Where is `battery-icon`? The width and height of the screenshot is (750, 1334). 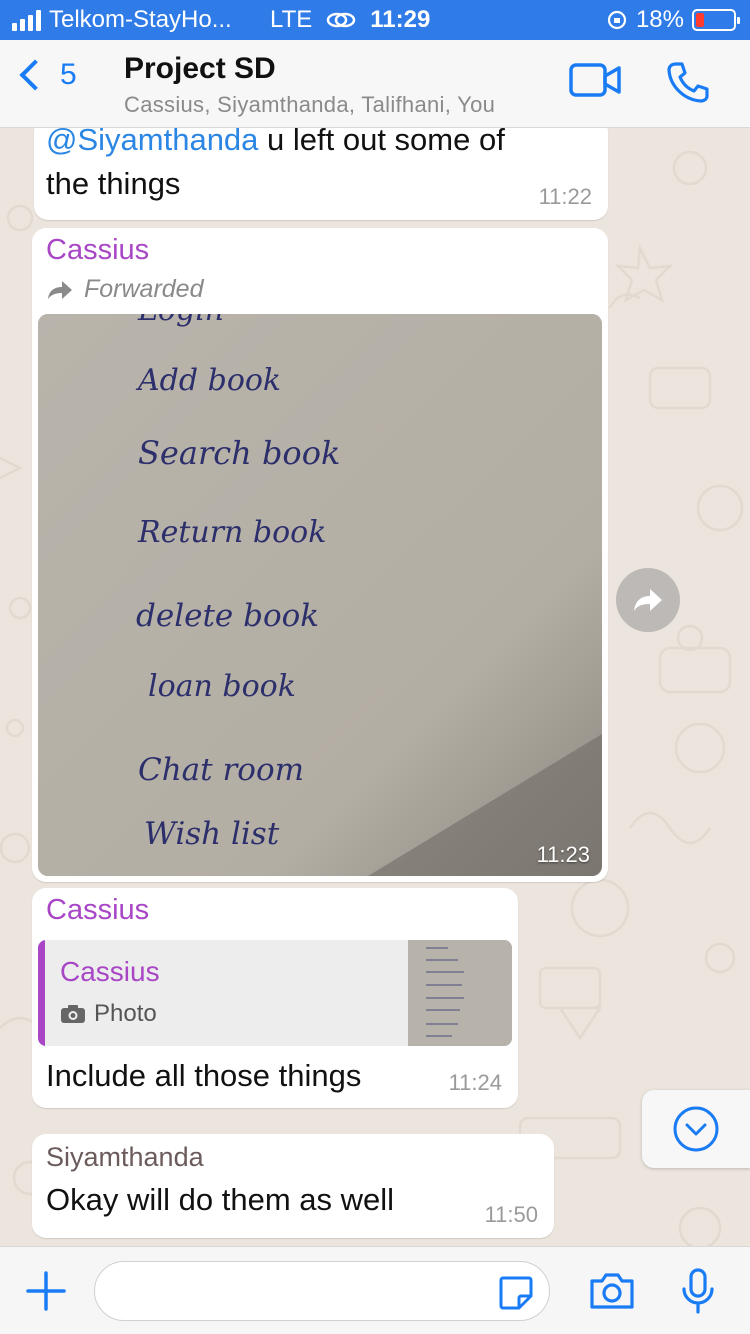
battery-icon is located at coordinates (716, 20).